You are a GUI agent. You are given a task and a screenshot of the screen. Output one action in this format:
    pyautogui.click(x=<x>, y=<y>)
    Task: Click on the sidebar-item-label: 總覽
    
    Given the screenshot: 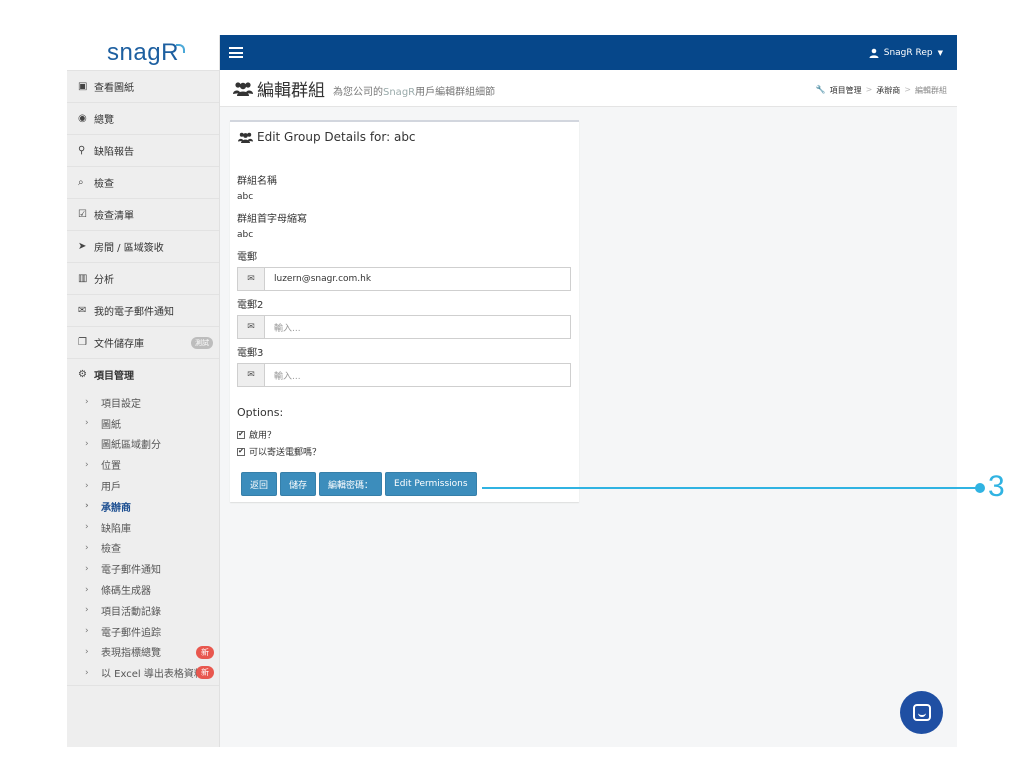 What is the action you would take?
    pyautogui.click(x=104, y=120)
    